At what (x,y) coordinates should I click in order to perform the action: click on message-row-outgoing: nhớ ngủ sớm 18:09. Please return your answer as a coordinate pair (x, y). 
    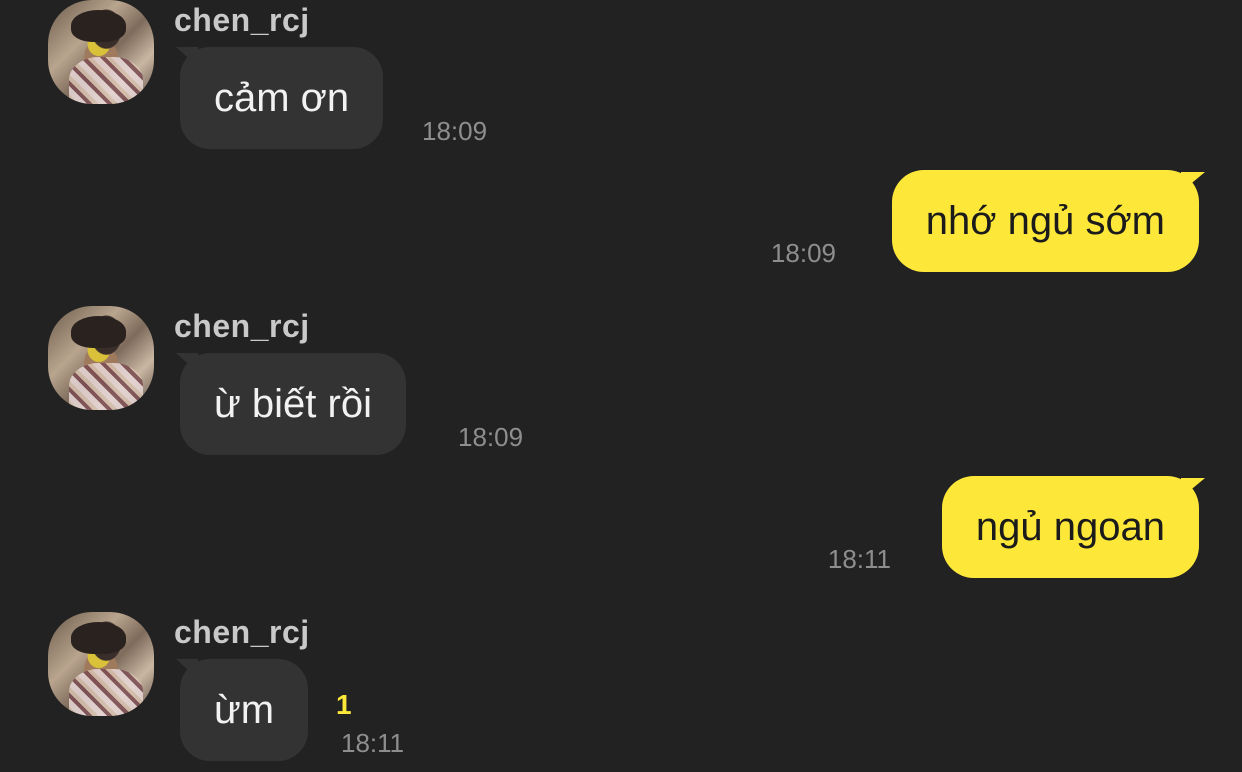
    Looking at the image, I should click on (892, 221).